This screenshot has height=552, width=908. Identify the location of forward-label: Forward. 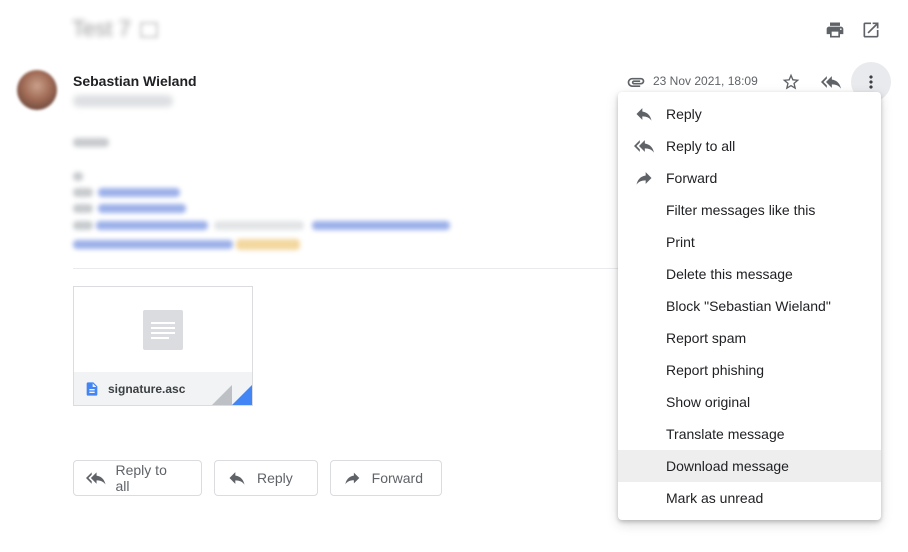
(397, 478).